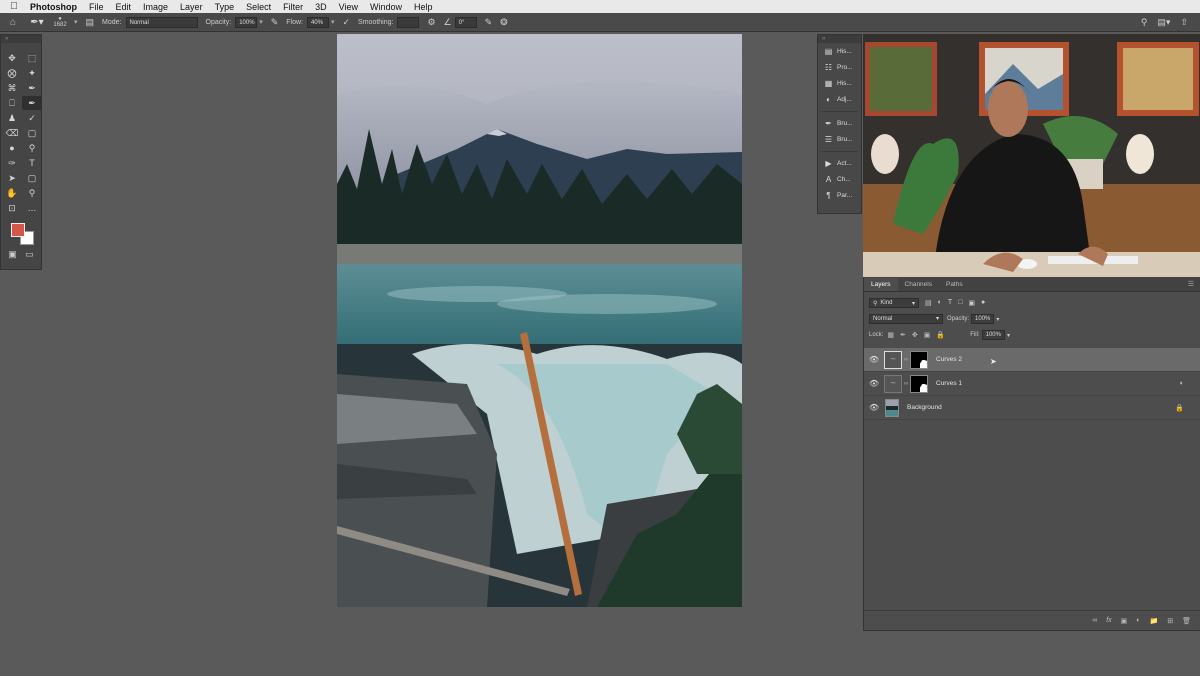 The height and width of the screenshot is (676, 1200). I want to click on crop-tool-icon: ⌘, so click(12, 88).